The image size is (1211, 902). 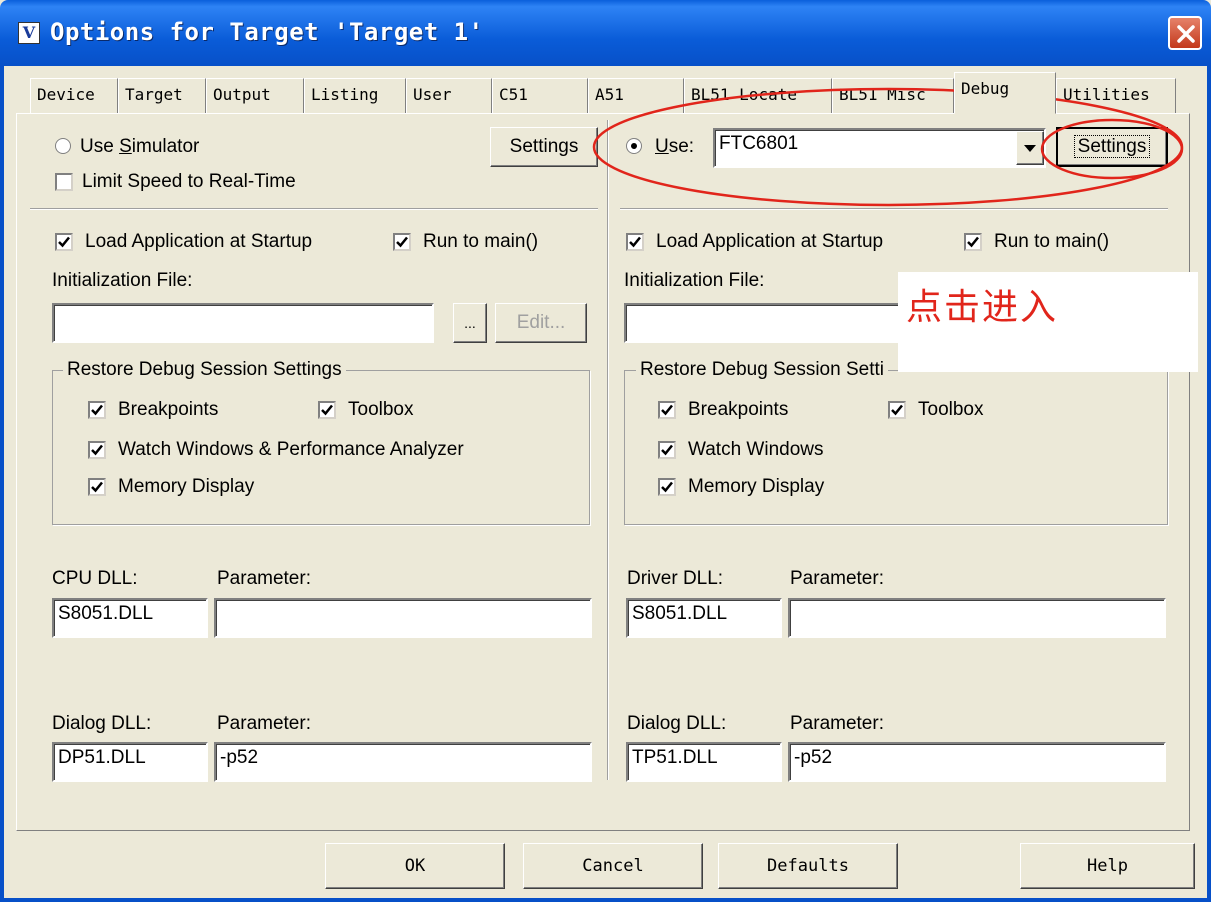 What do you see at coordinates (605, 900) in the screenshot?
I see `window-border-bottom` at bounding box center [605, 900].